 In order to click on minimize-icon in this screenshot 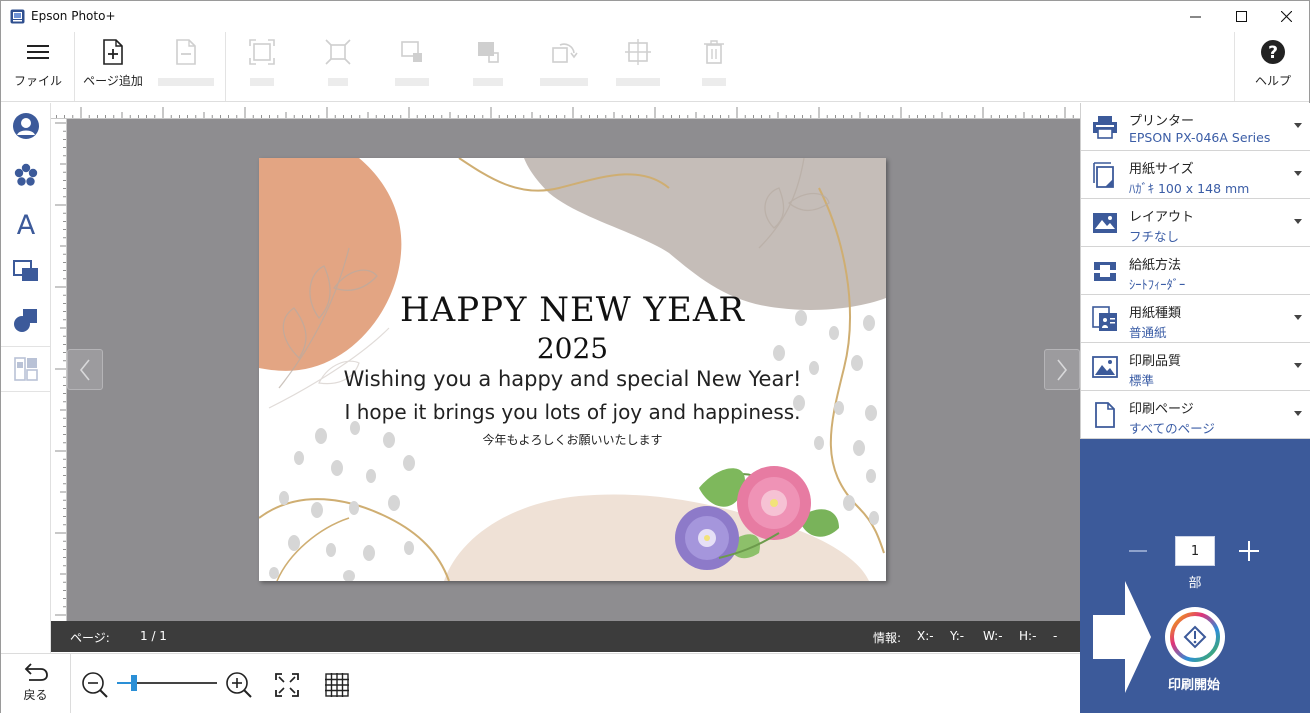, I will do `click(1195, 17)`.